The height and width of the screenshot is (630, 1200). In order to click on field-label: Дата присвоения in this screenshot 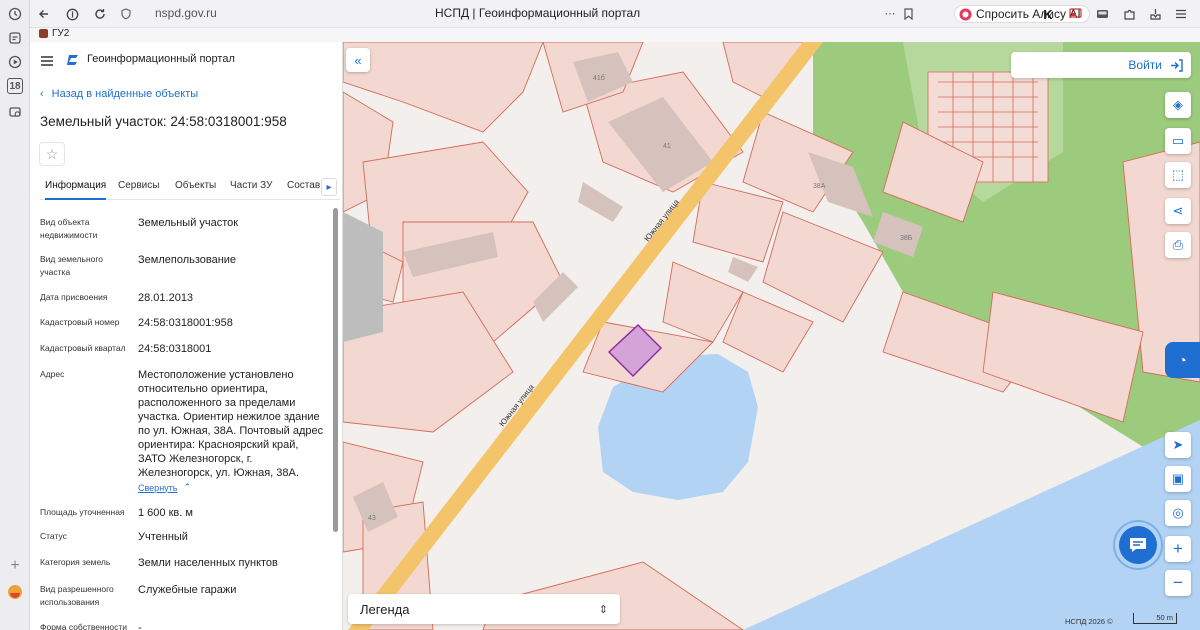, I will do `click(74, 297)`.